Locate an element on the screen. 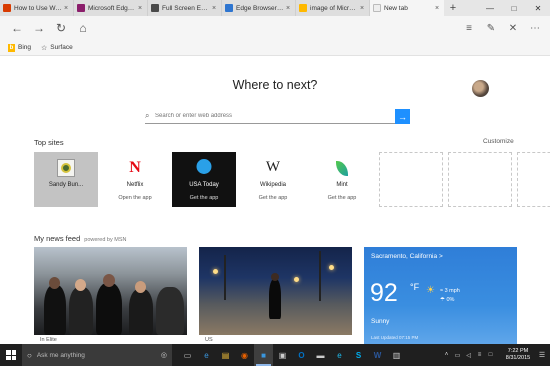 This screenshot has height=366, width=550. explorer-icon: ▥ is located at coordinates (396, 355).